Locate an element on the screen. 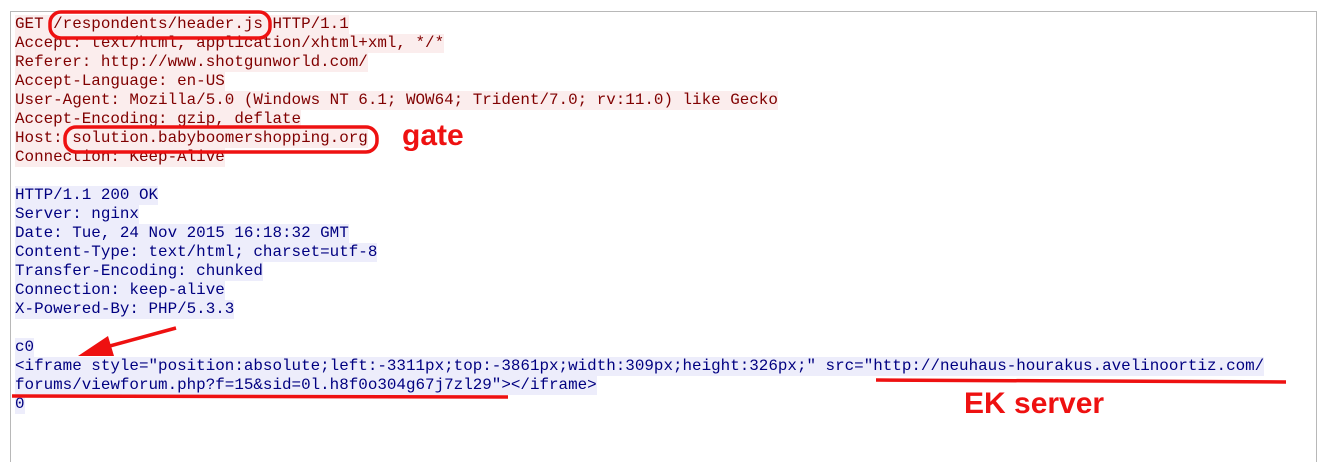 Image resolution: width=1327 pixels, height=462 pixels. response-date-header: Date: Tue, 24 Nov 2015 16:18:32 GMT is located at coordinates (182, 233).